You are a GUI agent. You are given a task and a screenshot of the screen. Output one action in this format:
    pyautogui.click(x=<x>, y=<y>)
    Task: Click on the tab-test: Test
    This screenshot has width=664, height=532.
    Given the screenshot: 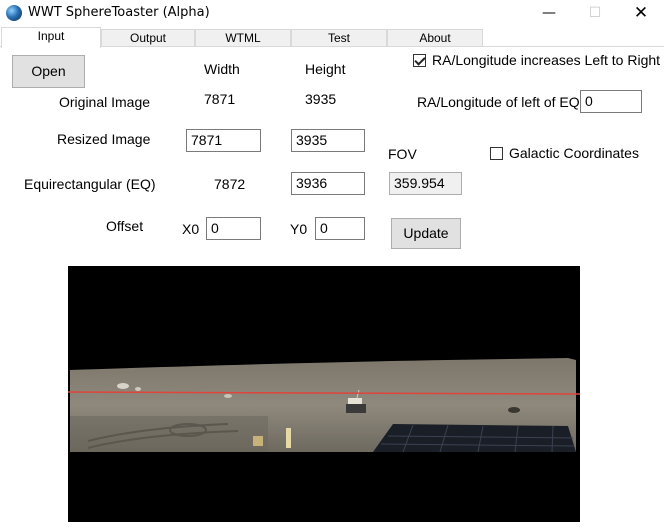 What is the action you would take?
    pyautogui.click(x=339, y=38)
    